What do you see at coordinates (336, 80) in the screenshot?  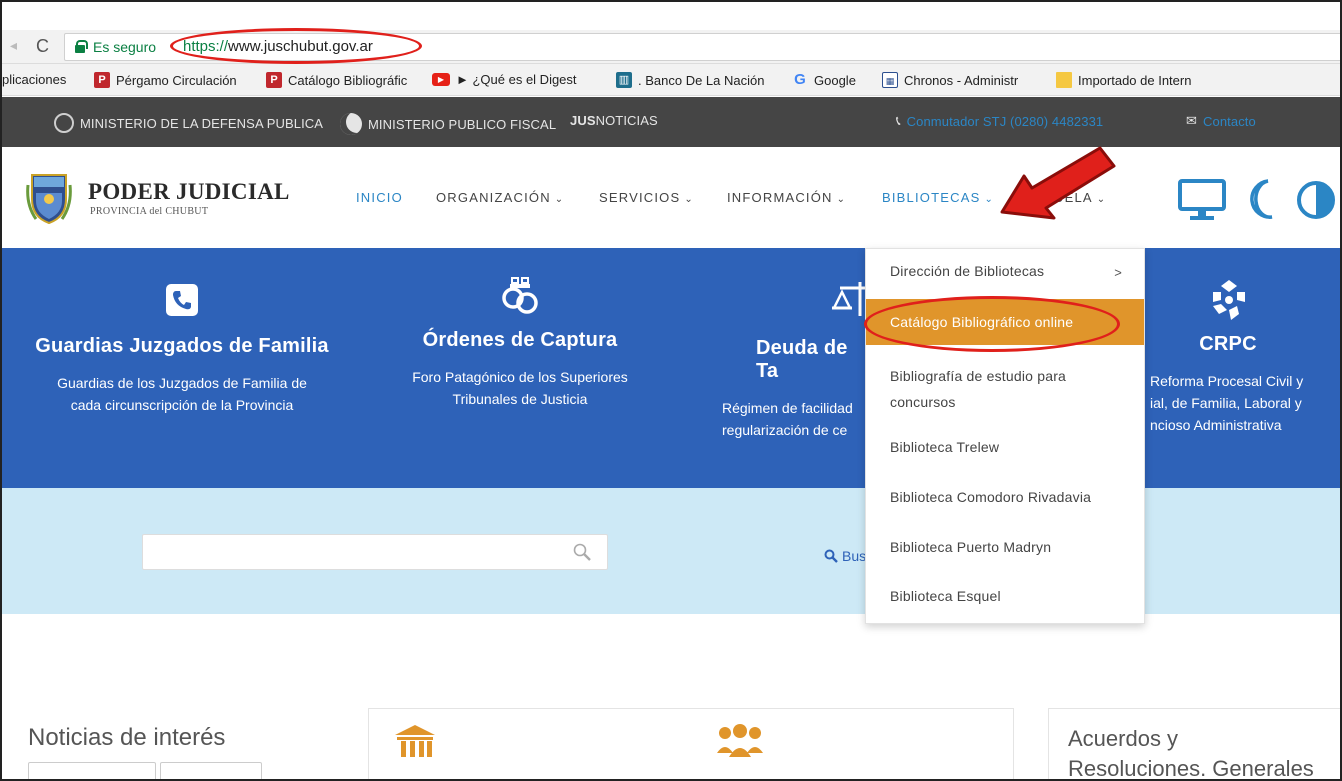 I see `bookmark-catalogo: P Catálogo Bibliográfic` at bounding box center [336, 80].